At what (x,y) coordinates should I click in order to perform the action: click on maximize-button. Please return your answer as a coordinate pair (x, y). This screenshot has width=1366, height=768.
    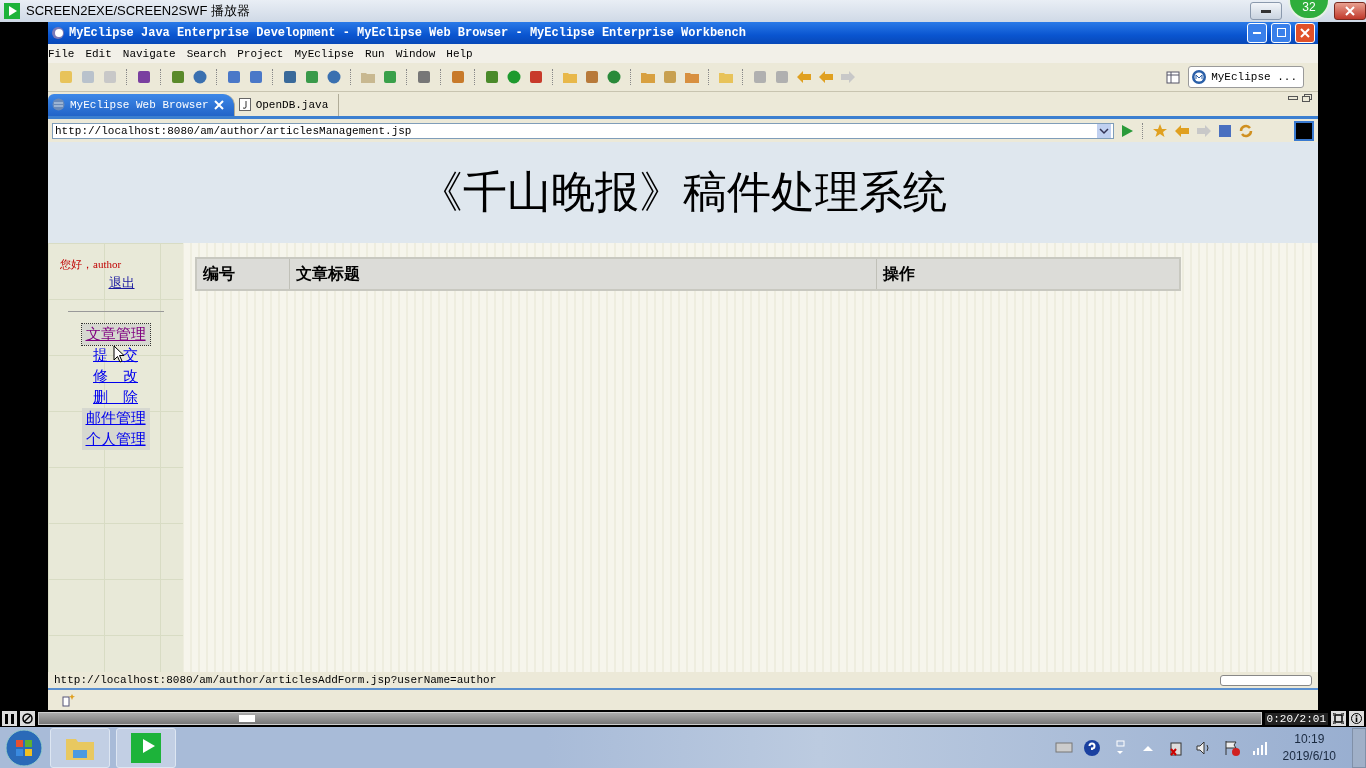
    Looking at the image, I should click on (1281, 32).